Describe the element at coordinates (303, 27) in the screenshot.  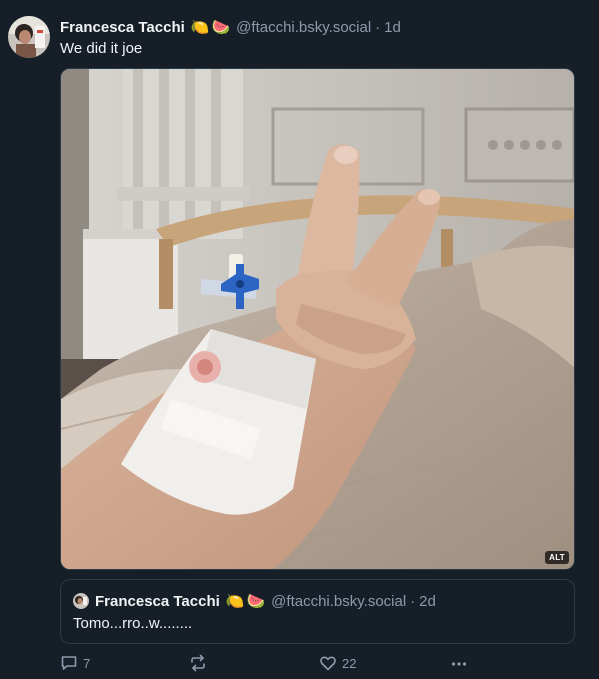
I see `author-handle: @ftacchi.bsky.social` at that location.